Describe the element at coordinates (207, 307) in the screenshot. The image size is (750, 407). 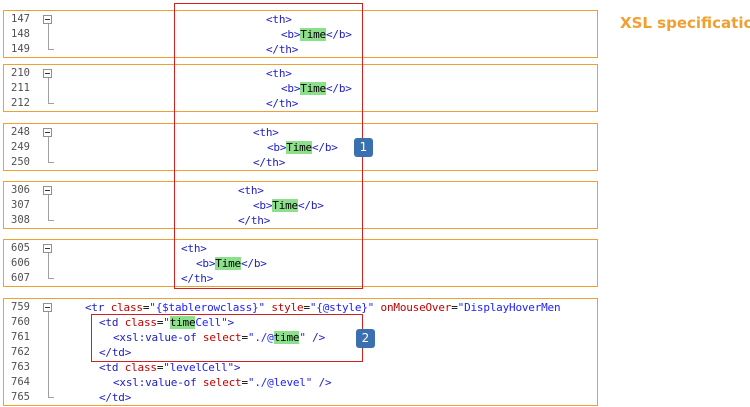
I see `code-token: "{$tablerowclass}"` at that location.